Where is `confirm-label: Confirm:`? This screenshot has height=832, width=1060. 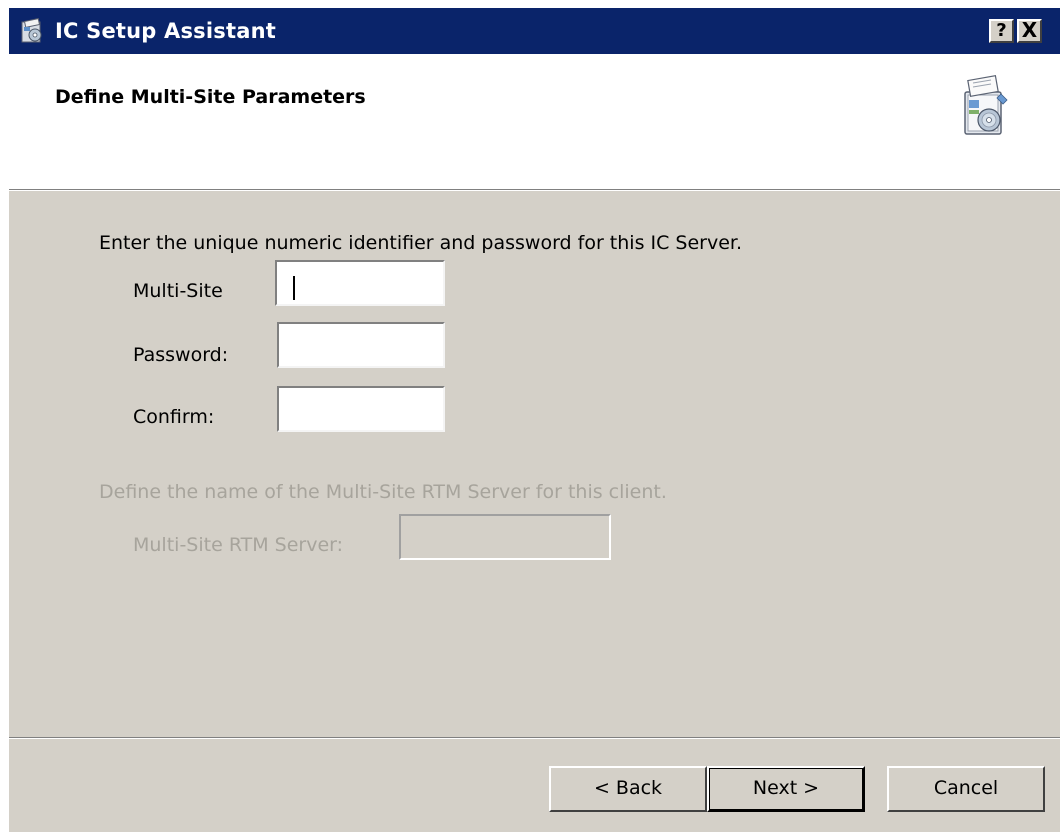
confirm-label: Confirm: is located at coordinates (174, 417).